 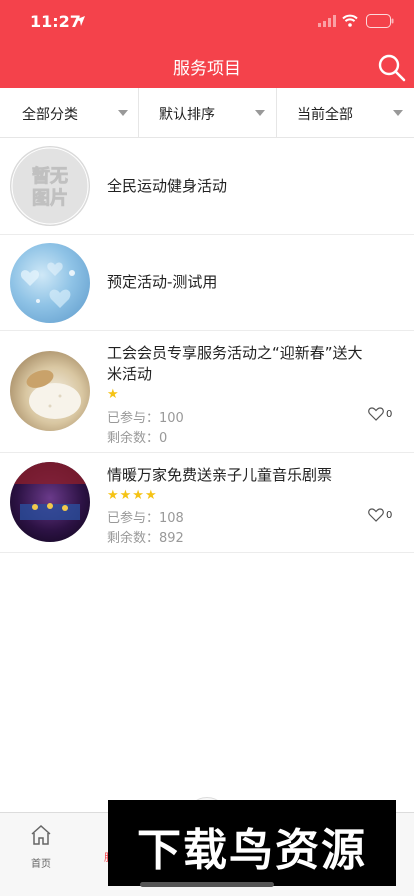 What do you see at coordinates (171, 418) in the screenshot?
I see `joined-value: 100` at bounding box center [171, 418].